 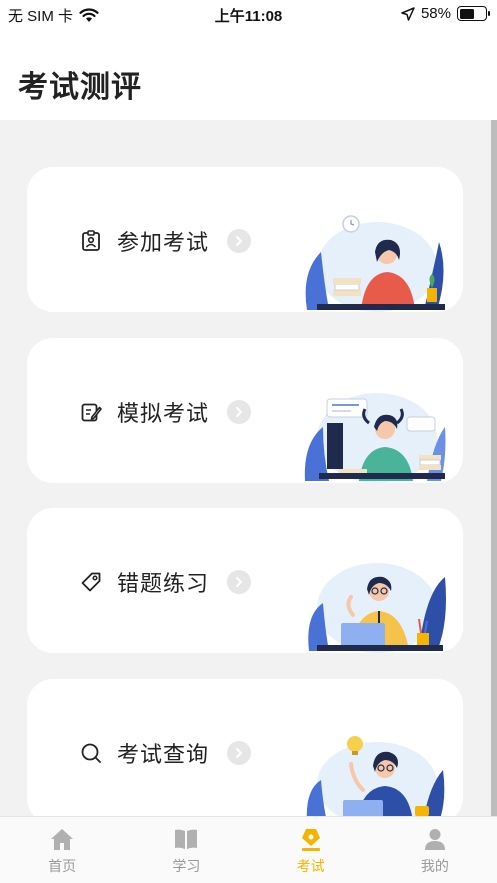 What do you see at coordinates (375, 263) in the screenshot?
I see `exam-illustration` at bounding box center [375, 263].